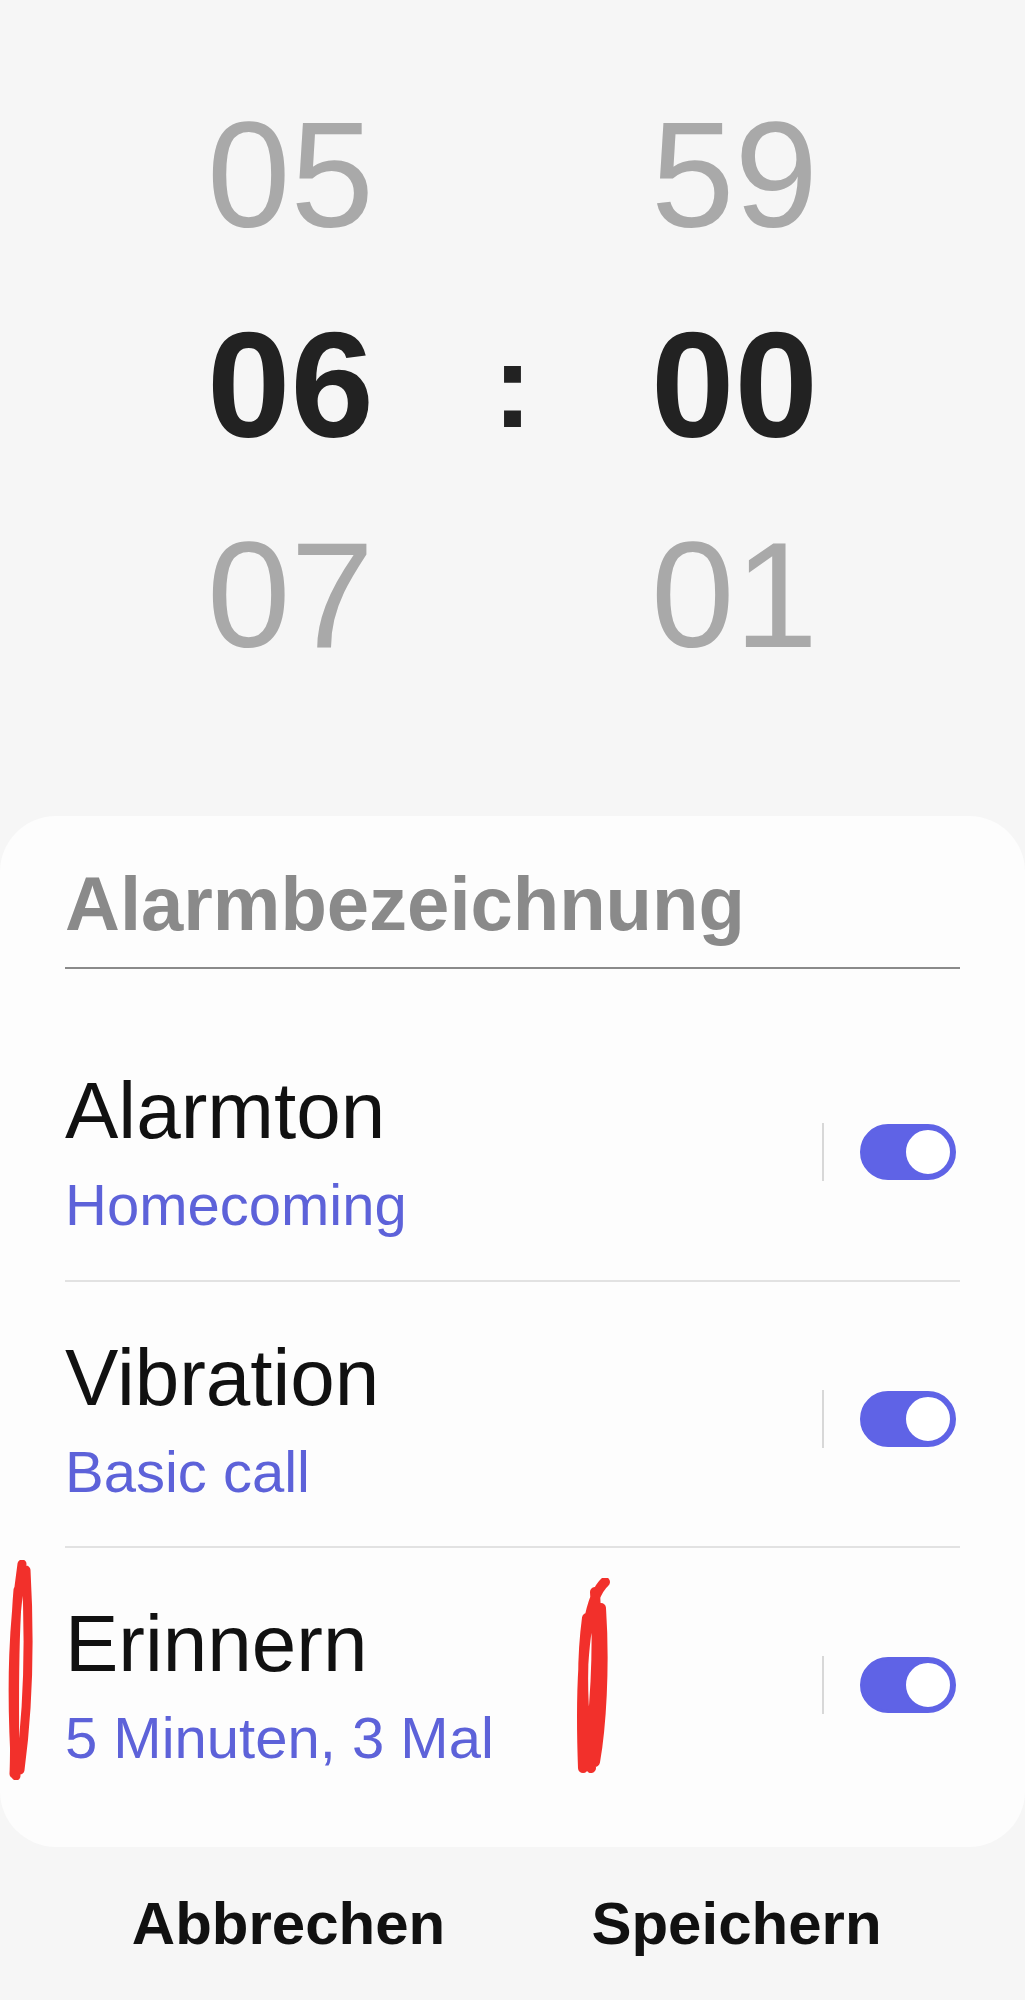 This screenshot has width=1025, height=2000. I want to click on alarm-name-field: Alarmbezeichnung, so click(512, 914).